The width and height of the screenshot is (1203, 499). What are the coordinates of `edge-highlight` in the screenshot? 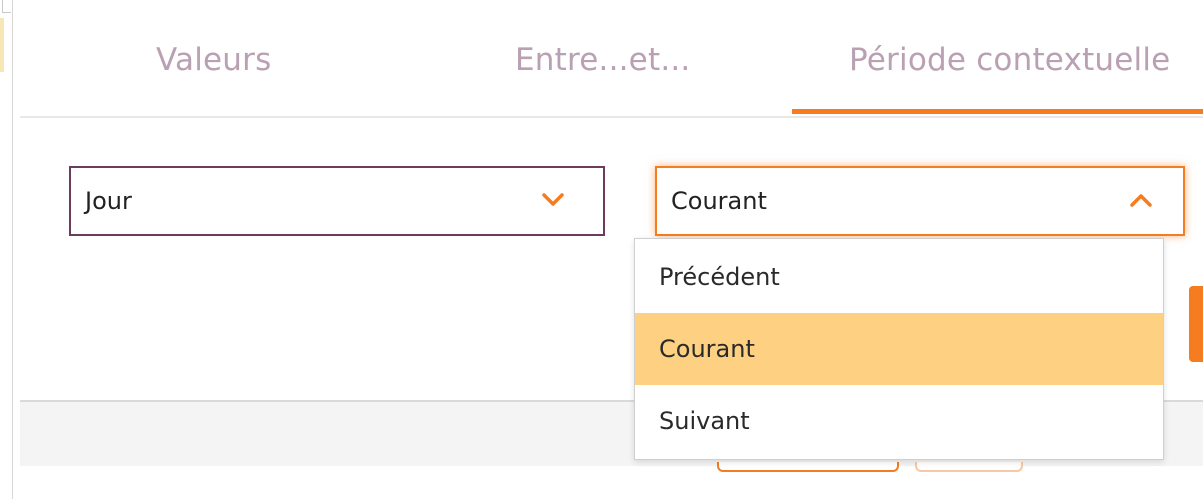 It's located at (2, 45).